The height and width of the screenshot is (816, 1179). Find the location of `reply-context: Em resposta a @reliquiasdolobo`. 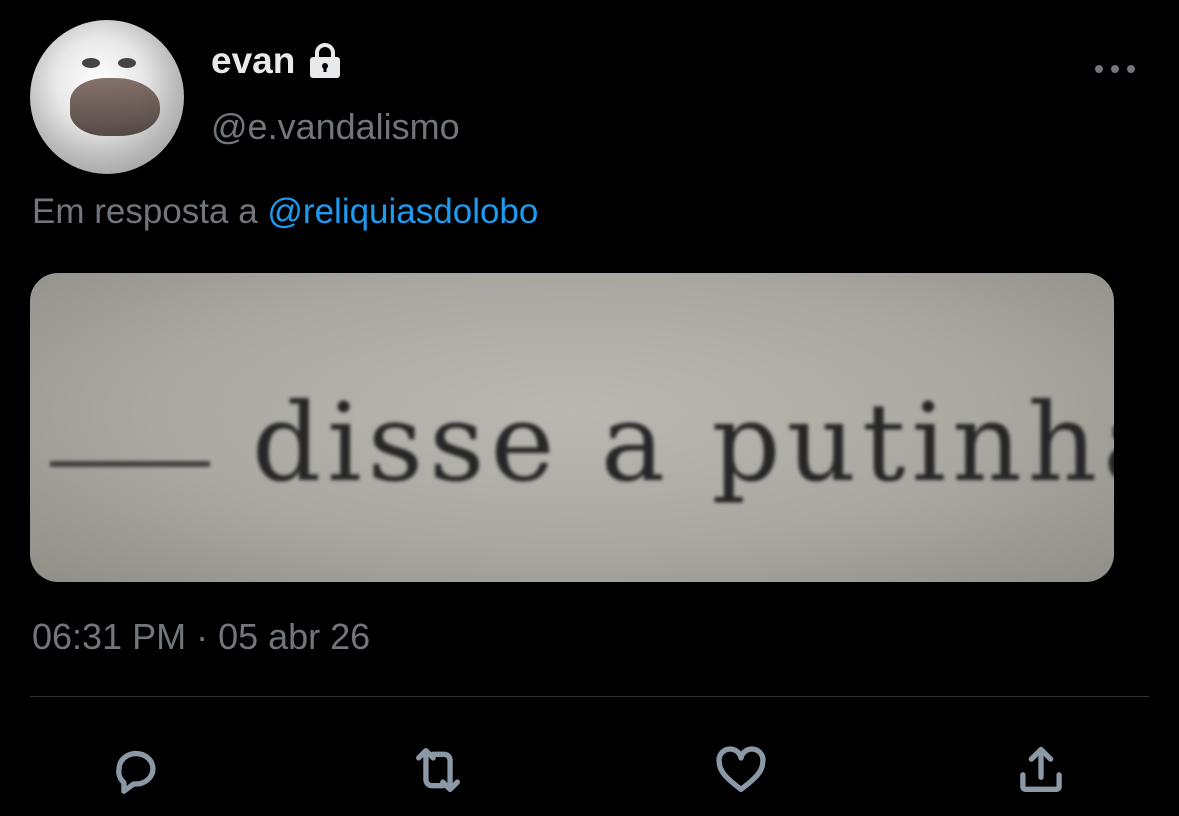

reply-context: Em resposta a @reliquiasdolobo is located at coordinates (285, 212).